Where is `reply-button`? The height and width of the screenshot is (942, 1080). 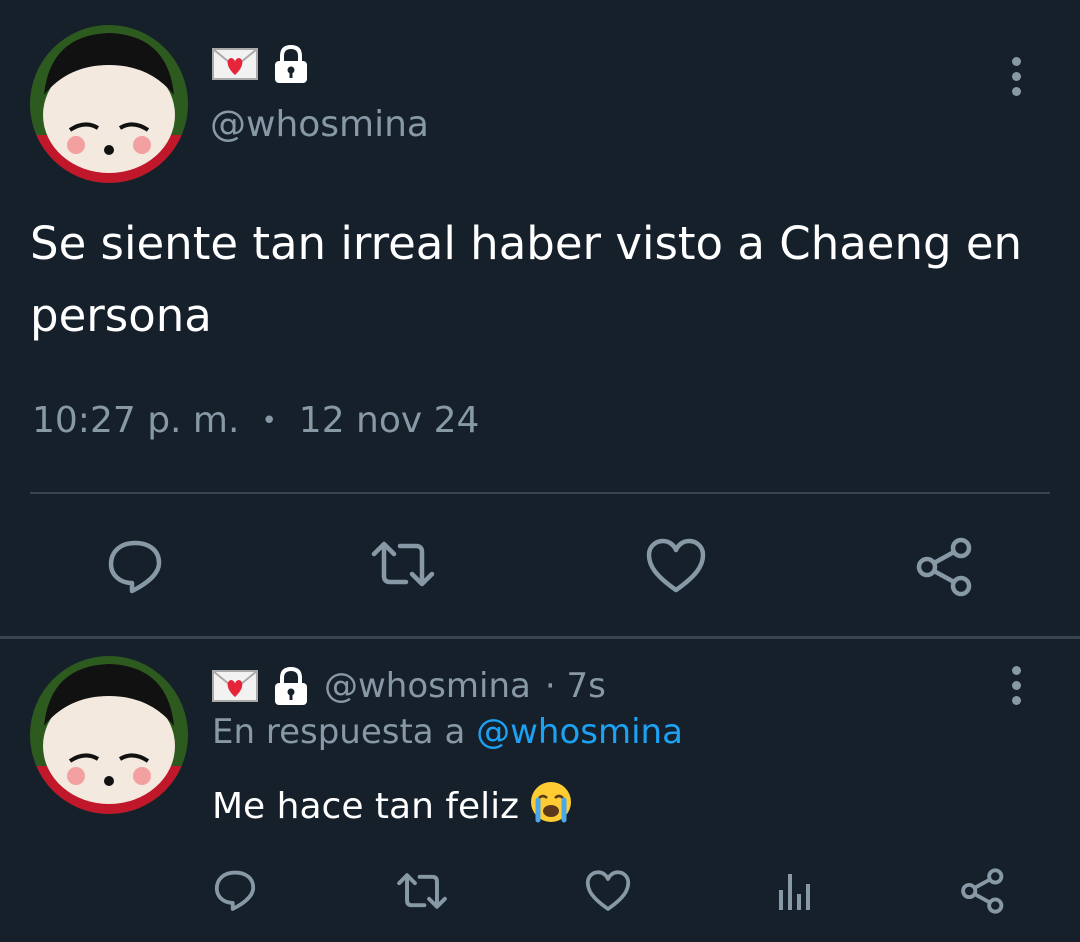 reply-button is located at coordinates (135, 566).